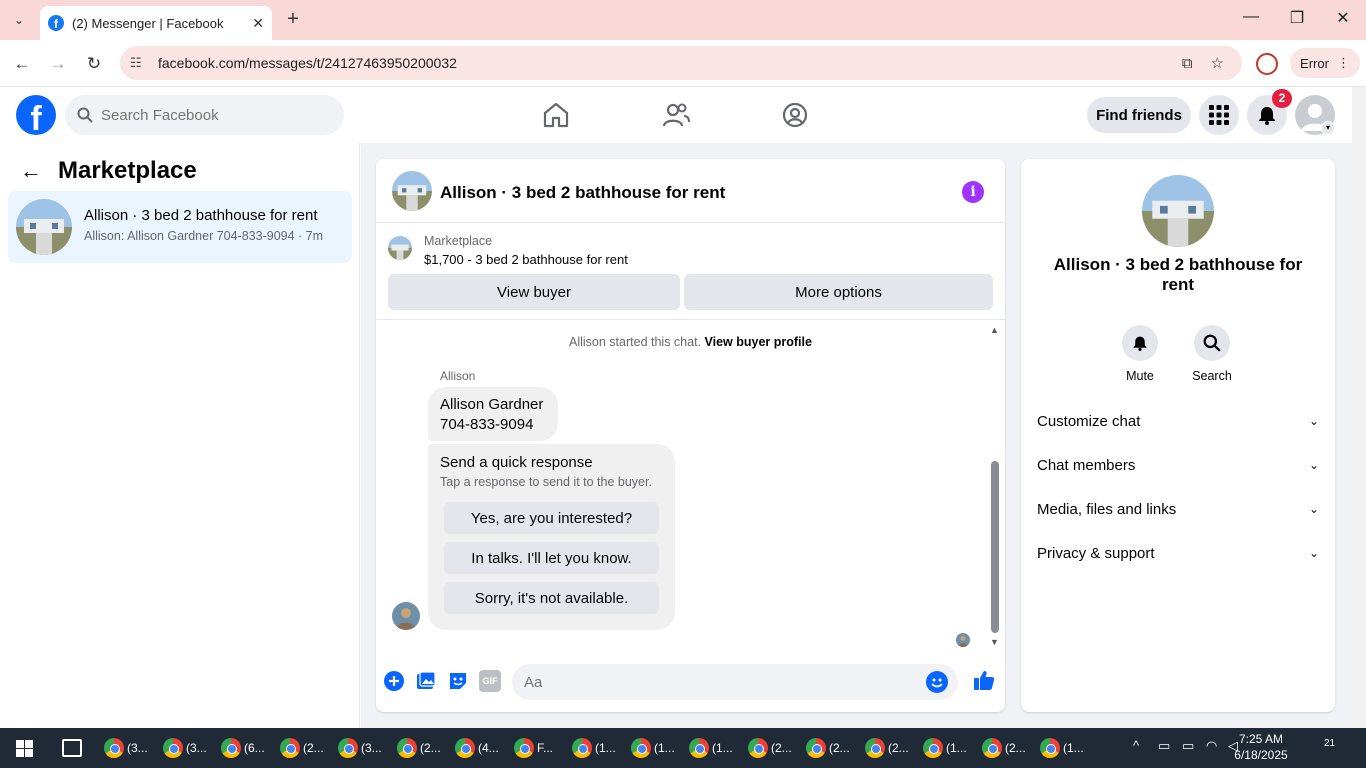 The width and height of the screenshot is (1366, 768). What do you see at coordinates (1359, 407) in the screenshot?
I see `page-scrollbar` at bounding box center [1359, 407].